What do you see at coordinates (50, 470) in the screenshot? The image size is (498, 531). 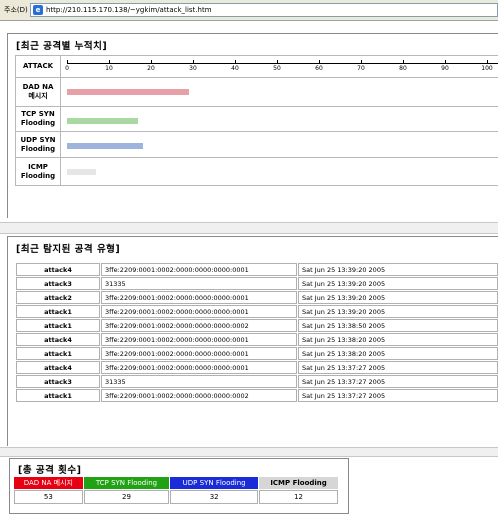 I see `totals-title: [총 공격 횟수]` at bounding box center [50, 470].